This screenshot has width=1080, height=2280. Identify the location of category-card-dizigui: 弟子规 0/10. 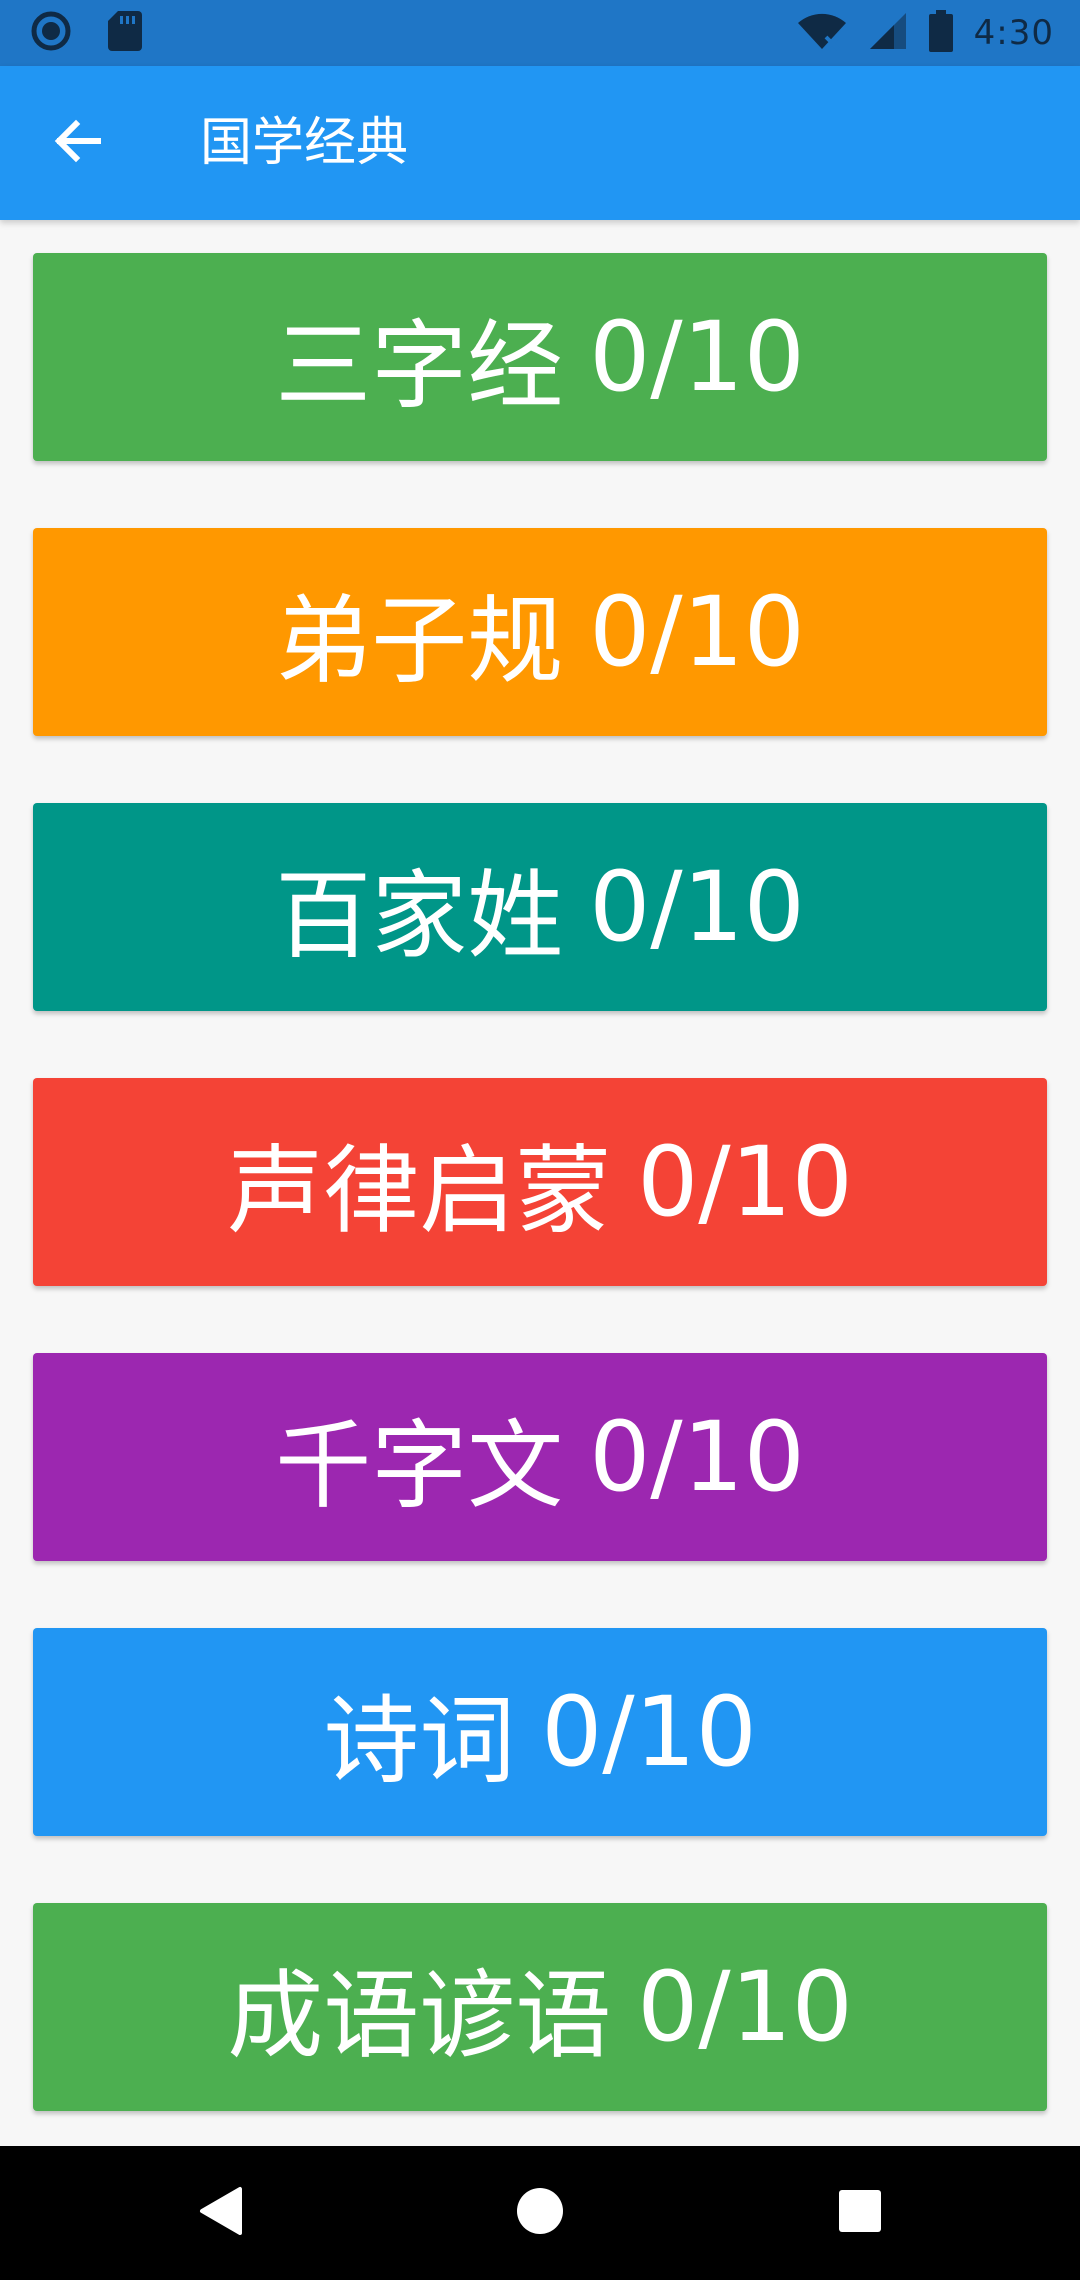
(540, 632).